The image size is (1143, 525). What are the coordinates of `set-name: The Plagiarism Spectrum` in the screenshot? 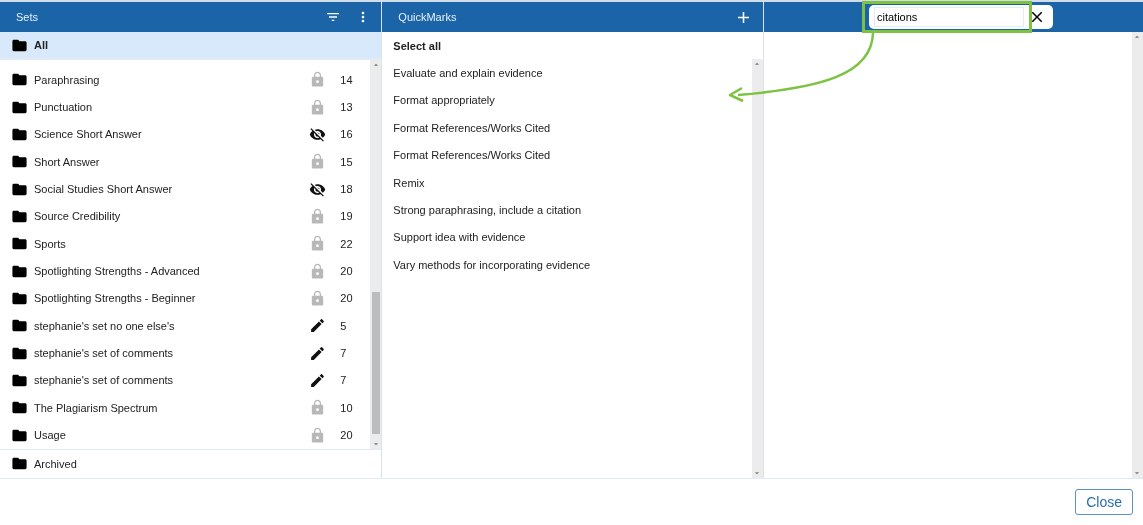 It's located at (96, 407).